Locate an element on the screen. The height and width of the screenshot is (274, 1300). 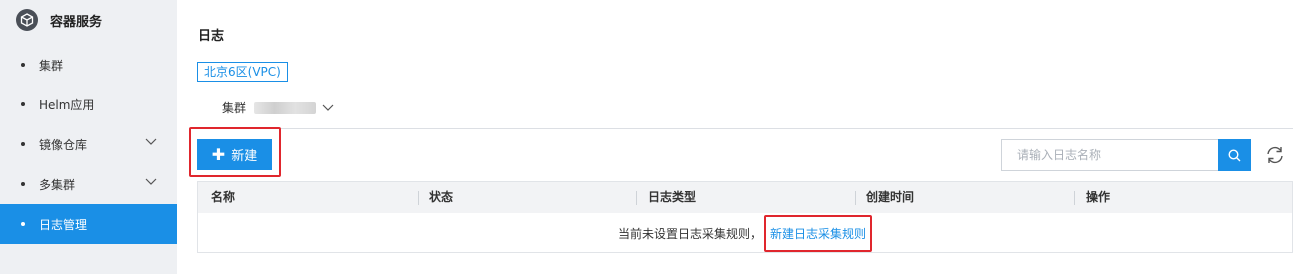
new-button-label: 新建 is located at coordinates (244, 156).